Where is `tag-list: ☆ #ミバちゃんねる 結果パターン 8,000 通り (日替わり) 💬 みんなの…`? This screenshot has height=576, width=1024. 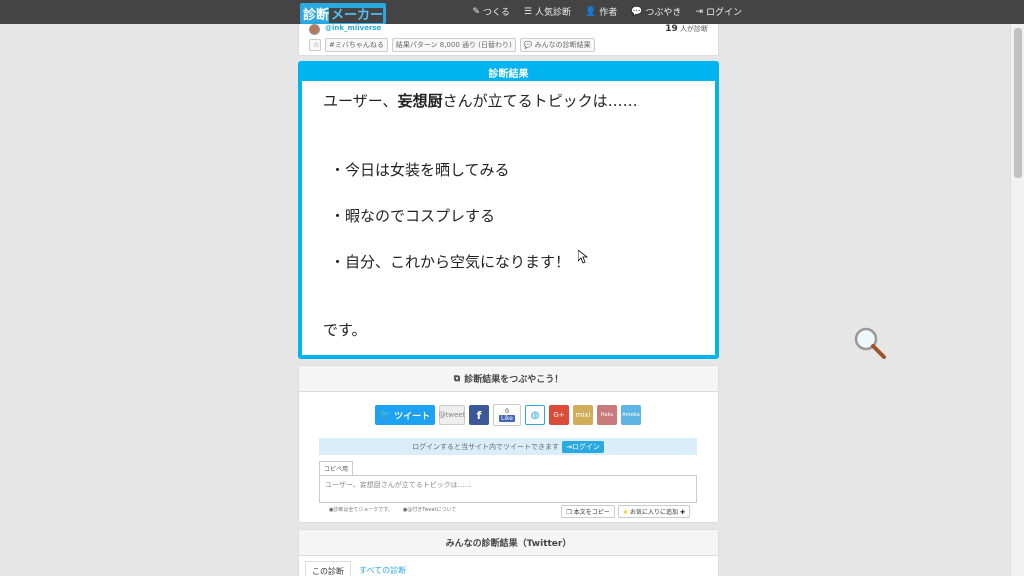 tag-list: ☆ #ミバちゃんねる 結果パターン 8,000 通り (日替わり) 💬 みんなの… is located at coordinates (452, 45).